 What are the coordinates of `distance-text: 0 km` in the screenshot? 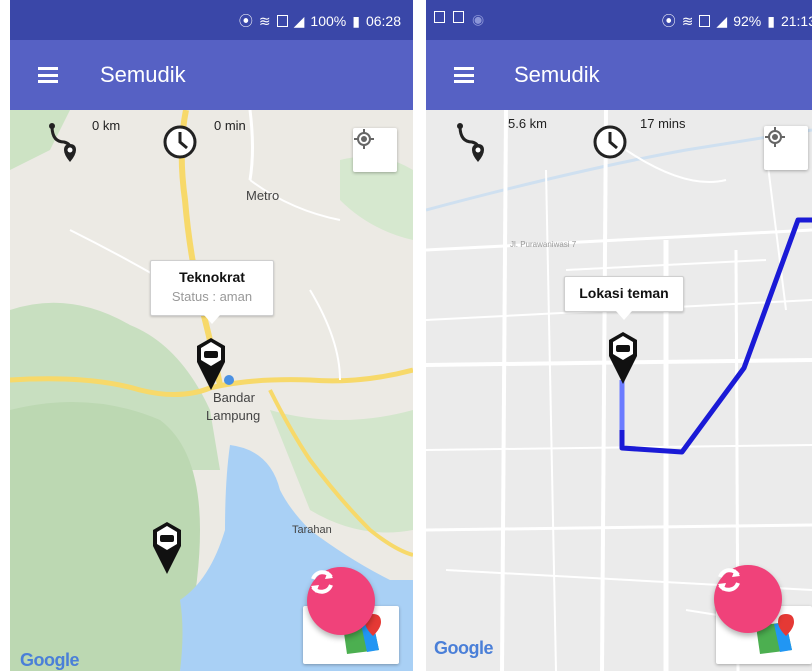 It's located at (106, 125).